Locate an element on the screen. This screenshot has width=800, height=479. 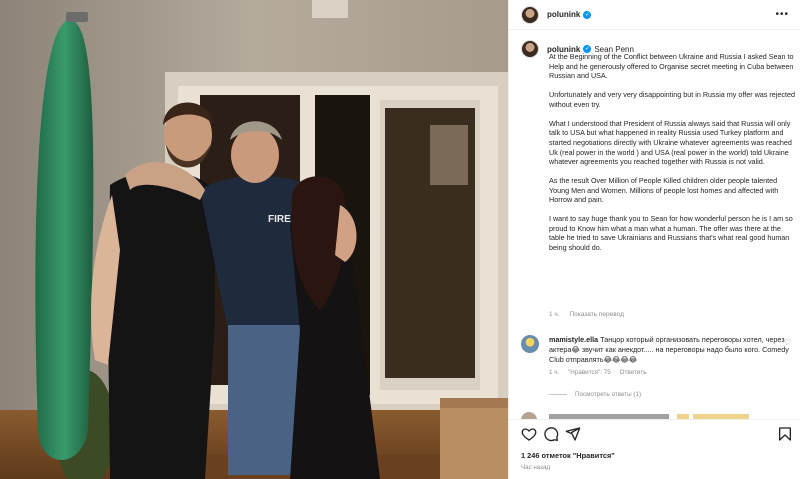
caption-time: 1 ч. is located at coordinates (554, 314).